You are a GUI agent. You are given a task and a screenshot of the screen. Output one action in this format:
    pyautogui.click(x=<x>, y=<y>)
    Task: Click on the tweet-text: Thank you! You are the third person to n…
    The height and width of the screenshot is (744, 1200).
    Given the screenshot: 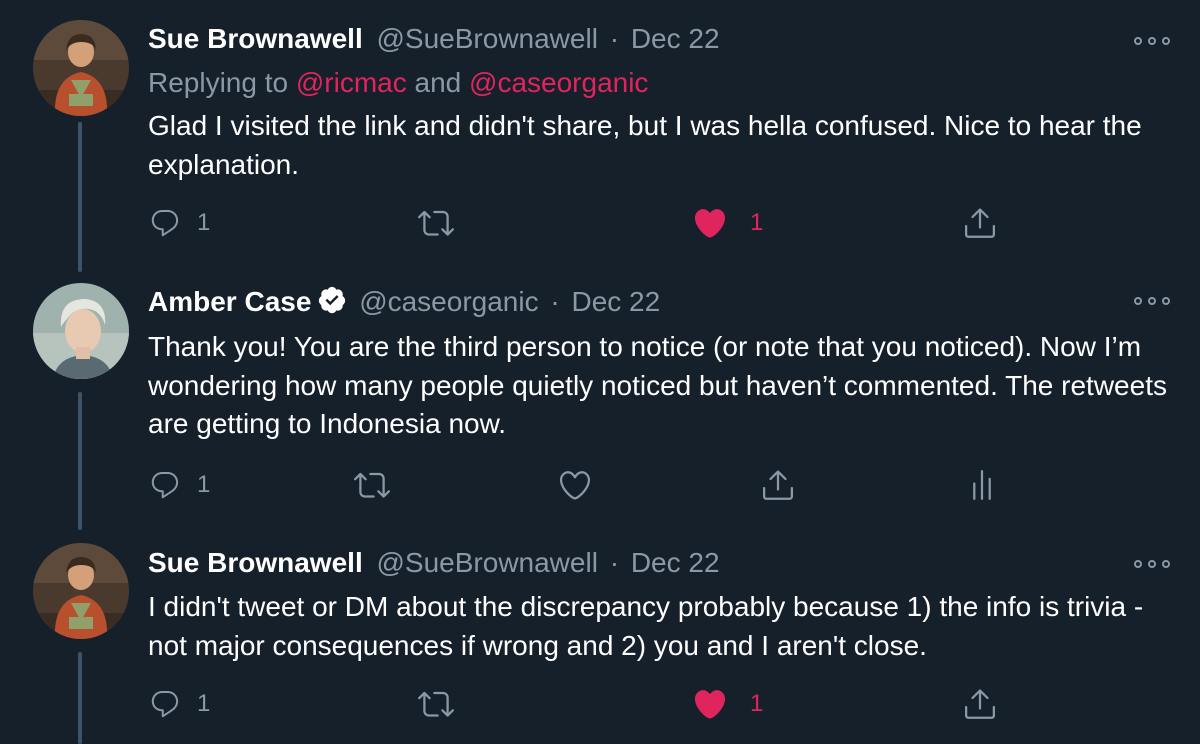 What is the action you would take?
    pyautogui.click(x=657, y=385)
    